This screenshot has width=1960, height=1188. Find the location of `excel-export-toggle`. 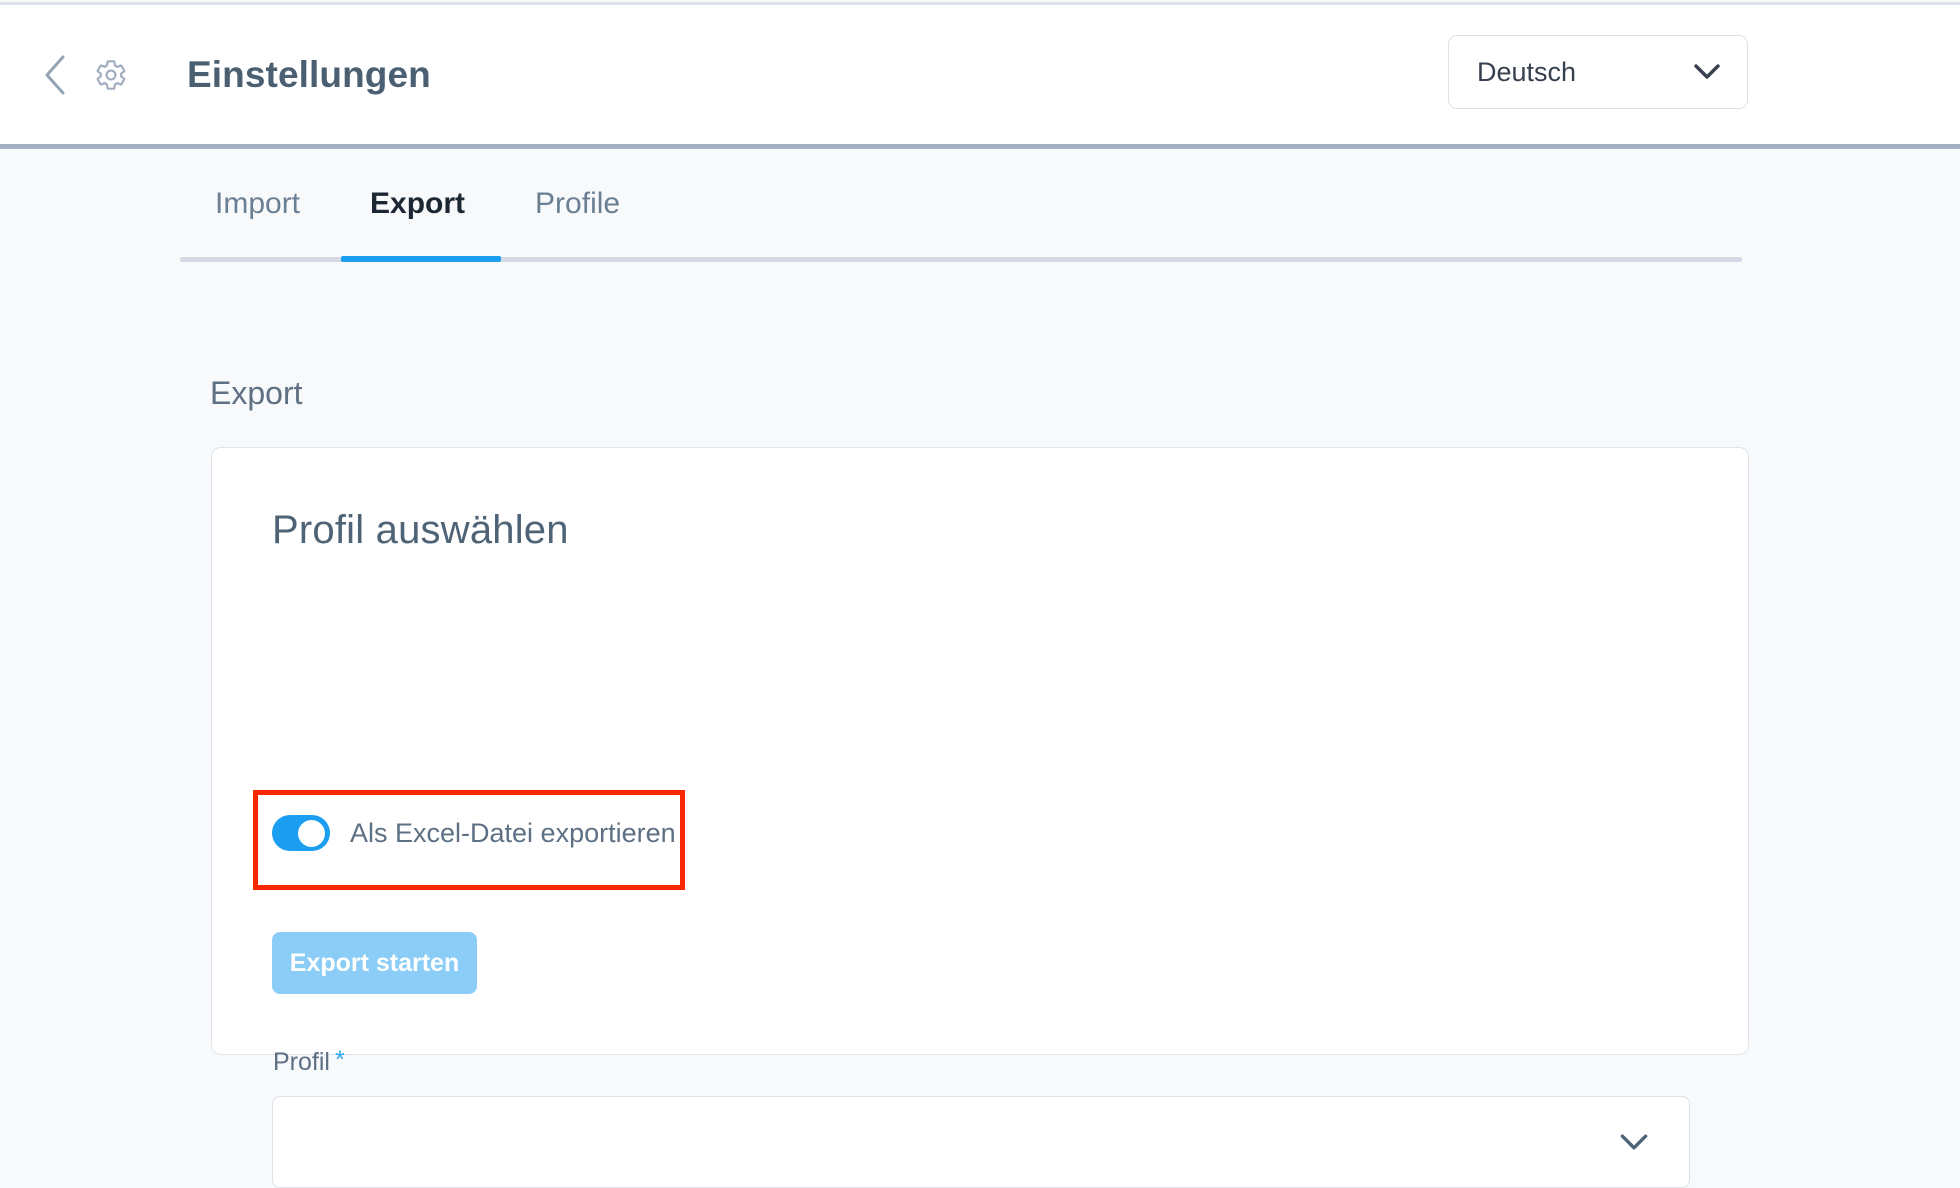

excel-export-toggle is located at coordinates (301, 833).